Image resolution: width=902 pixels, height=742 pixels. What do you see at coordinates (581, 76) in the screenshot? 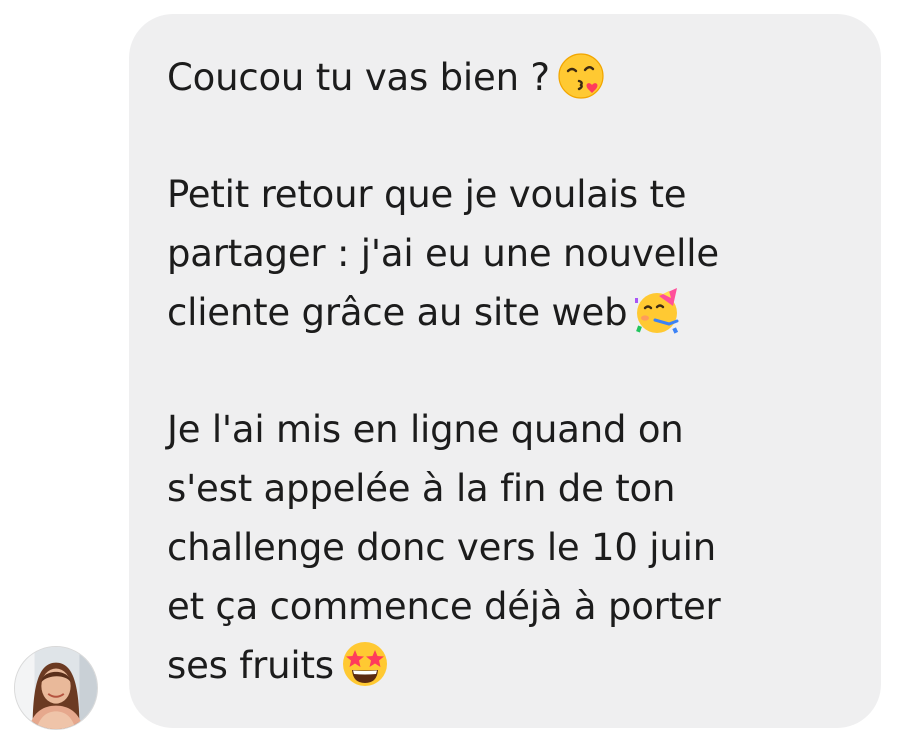
I see `face-blowing-kiss-icon` at bounding box center [581, 76].